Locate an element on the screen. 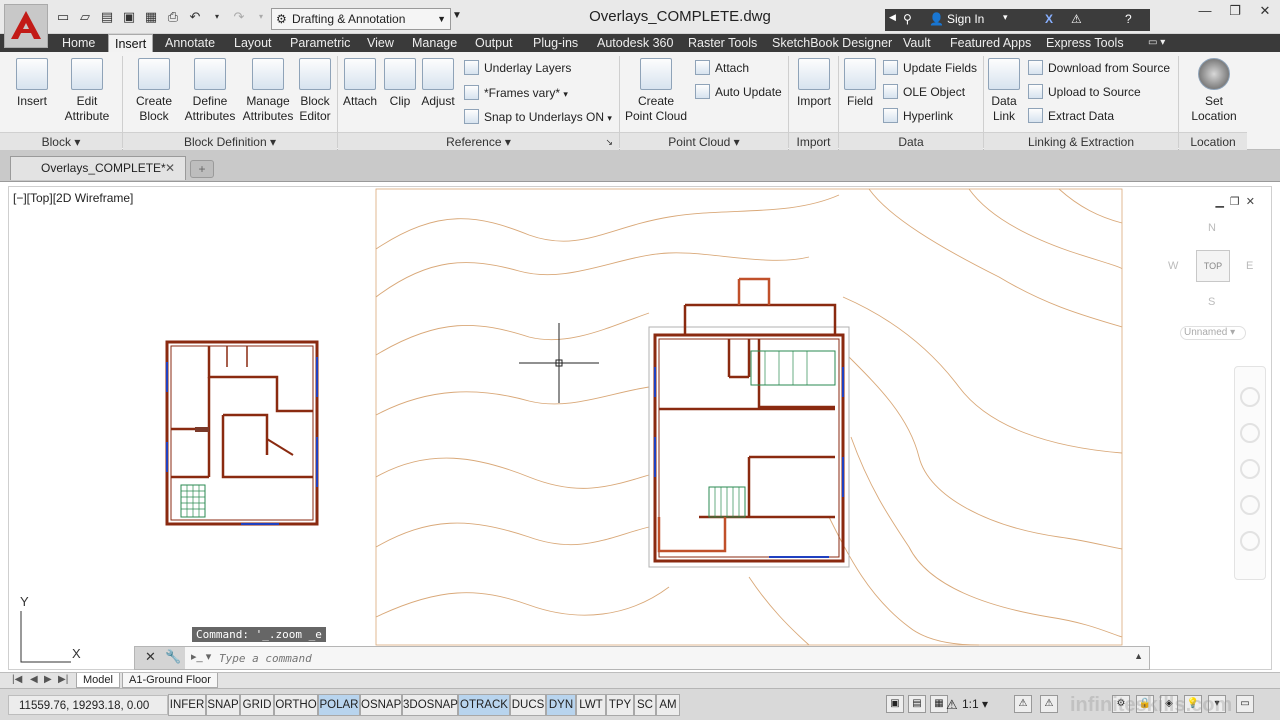 The image size is (1280, 720). frames-dropdown: *Frames vary* ▾ is located at coordinates (516, 93).